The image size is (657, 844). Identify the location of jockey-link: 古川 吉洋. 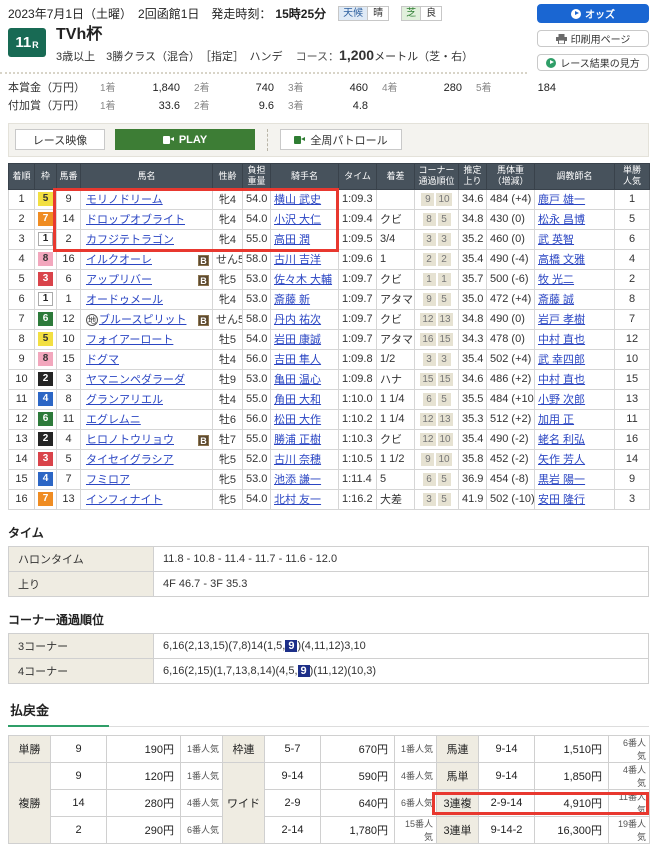
(297, 260).